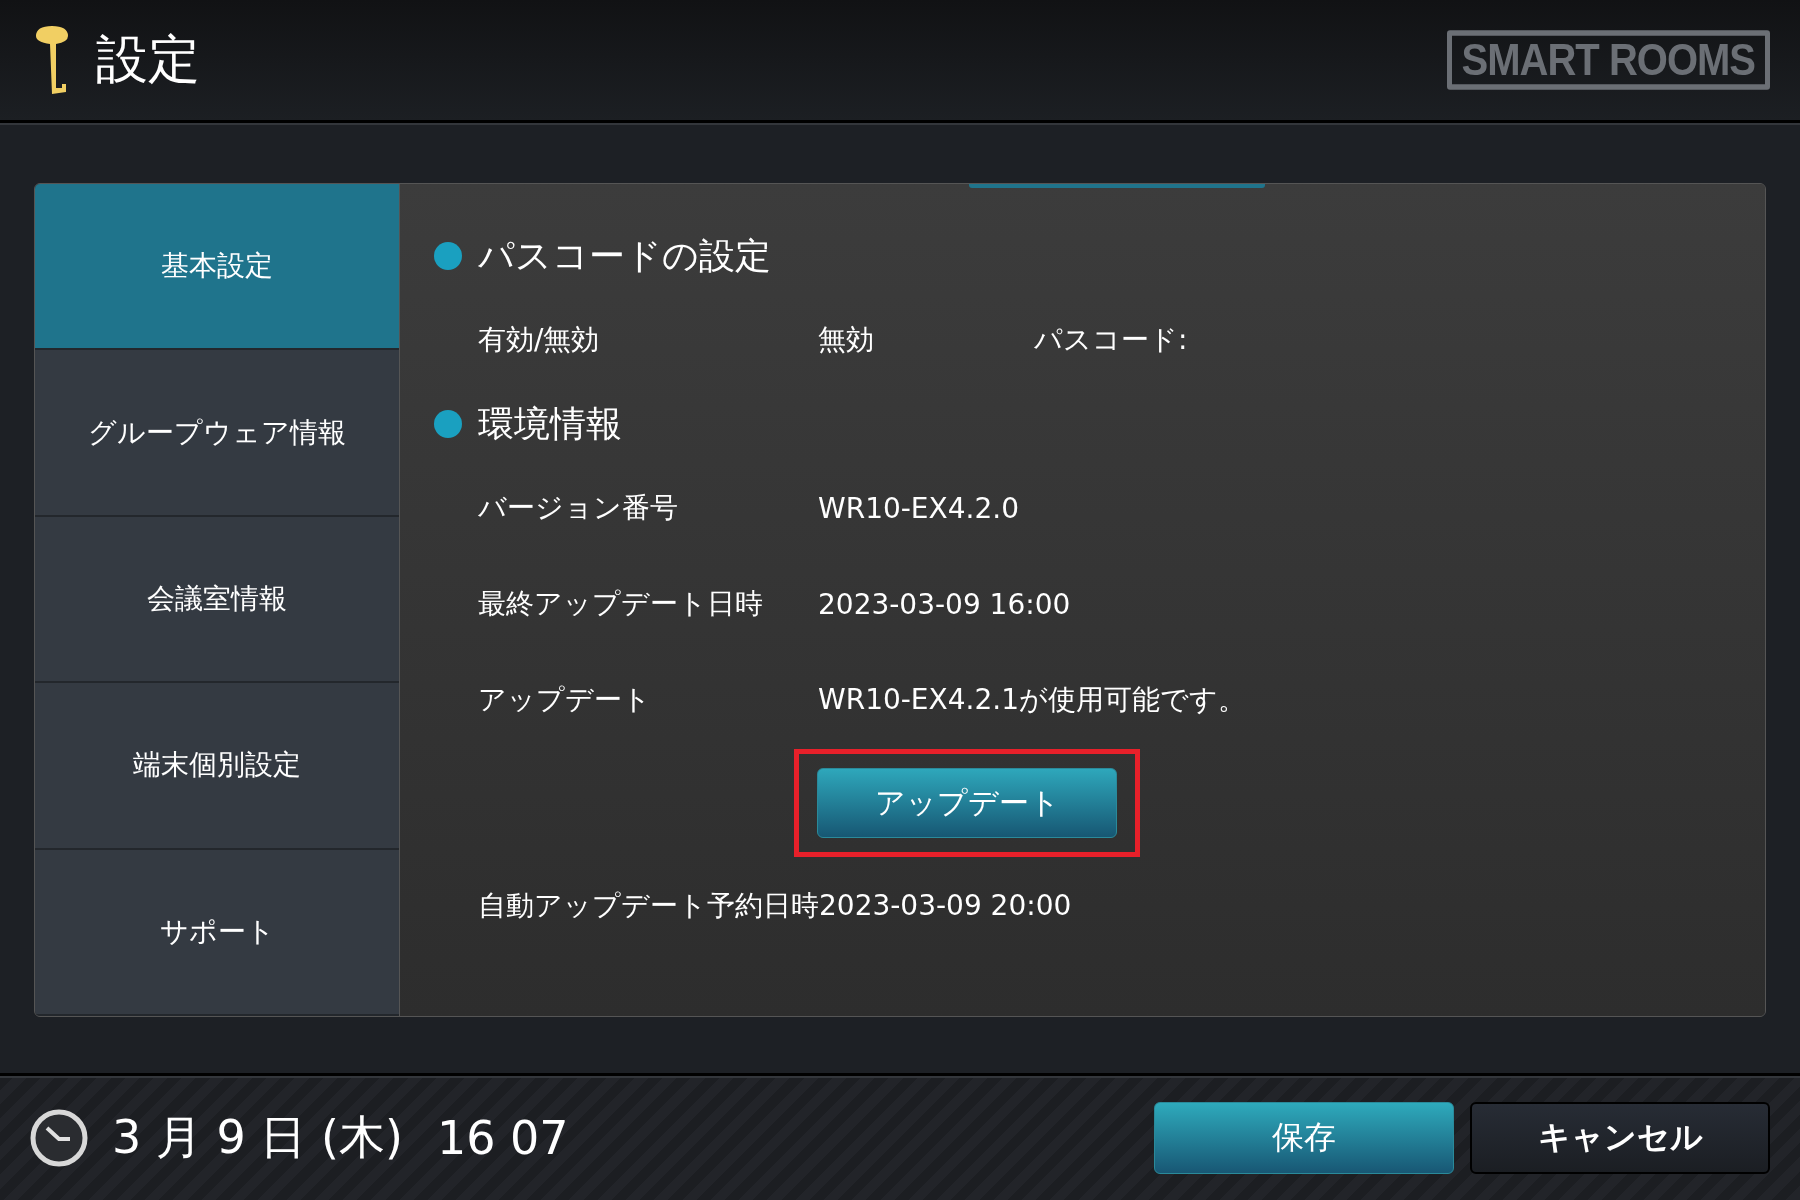 The width and height of the screenshot is (1800, 1200). I want to click on sidebar-tab: 基本設定, so click(217, 267).